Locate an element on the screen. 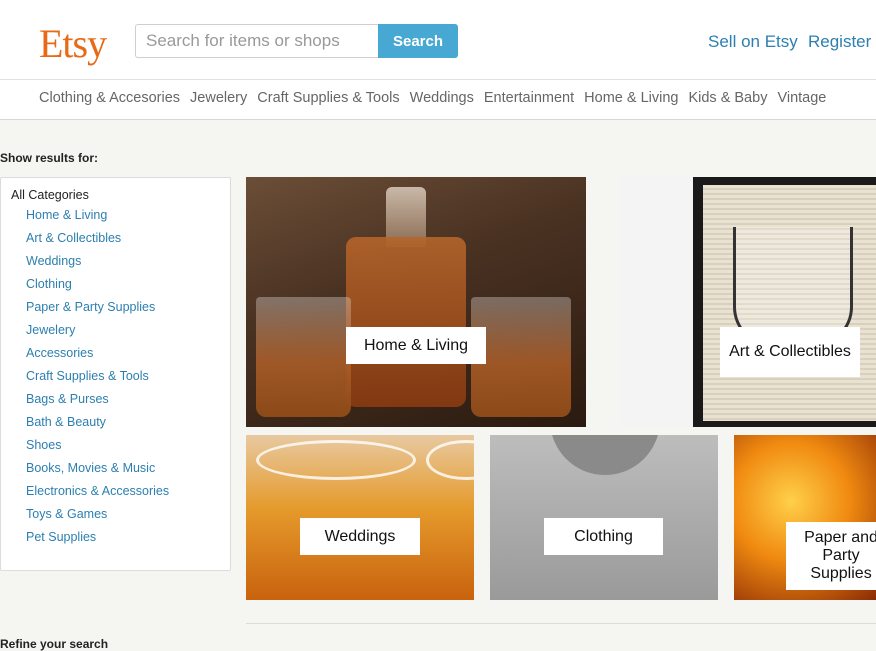 The height and width of the screenshot is (651, 876). category-tile-weddings: Weddings is located at coordinates (360, 517).